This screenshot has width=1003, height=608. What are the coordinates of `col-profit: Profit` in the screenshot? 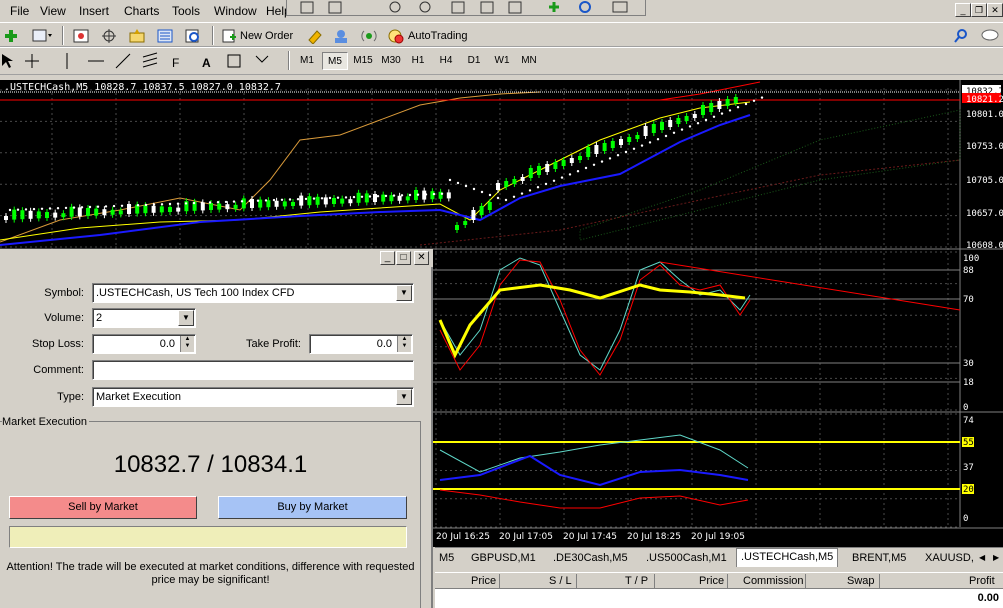 It's located at (982, 581).